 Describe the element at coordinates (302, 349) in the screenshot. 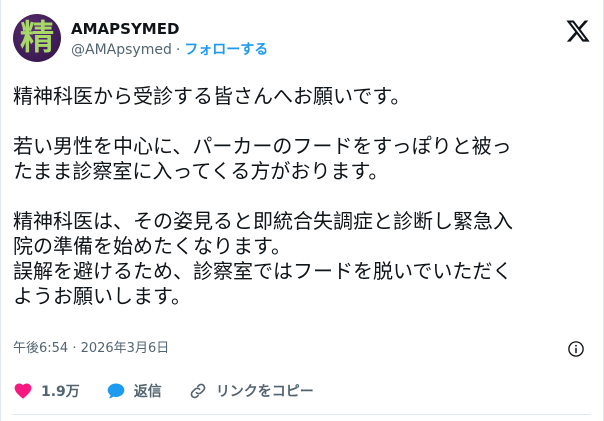

I see `tweet-meta: 午後6:54 · 2026年3月6日` at that location.